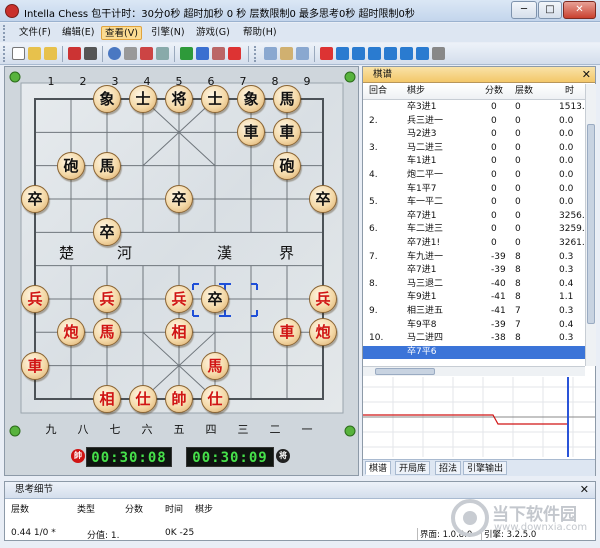 This screenshot has height=548, width=600. What do you see at coordinates (146, 53) in the screenshot?
I see `cancel-icon` at bounding box center [146, 53].